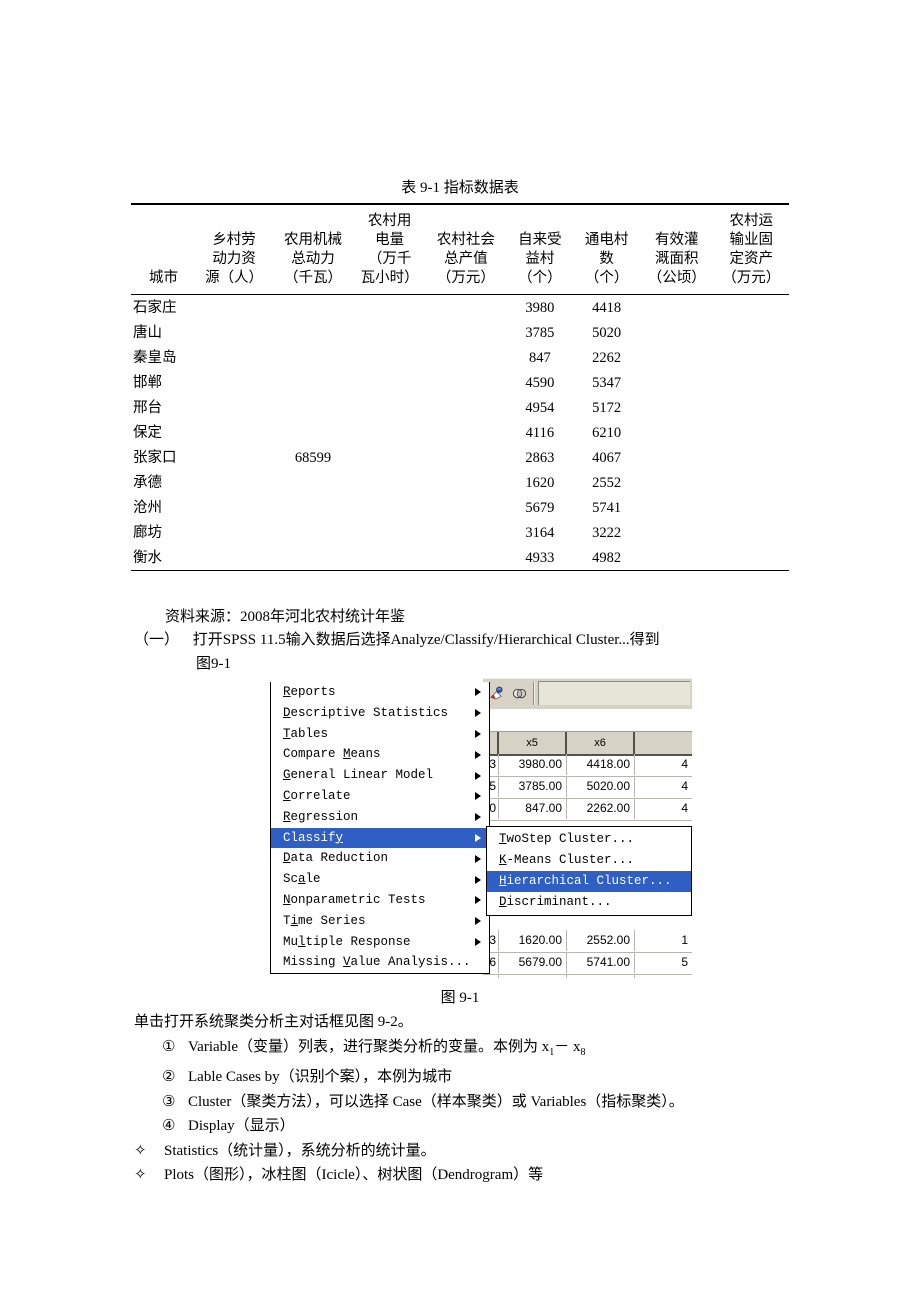 This screenshot has width=920, height=1302. What do you see at coordinates (313, 837) in the screenshot?
I see `menu-item-label: Classify` at bounding box center [313, 837].